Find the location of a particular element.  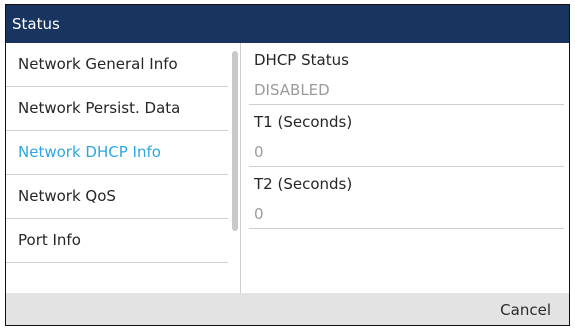

sidebar-item-network-persist-data: Network Persist. Data is located at coordinates (117, 109).